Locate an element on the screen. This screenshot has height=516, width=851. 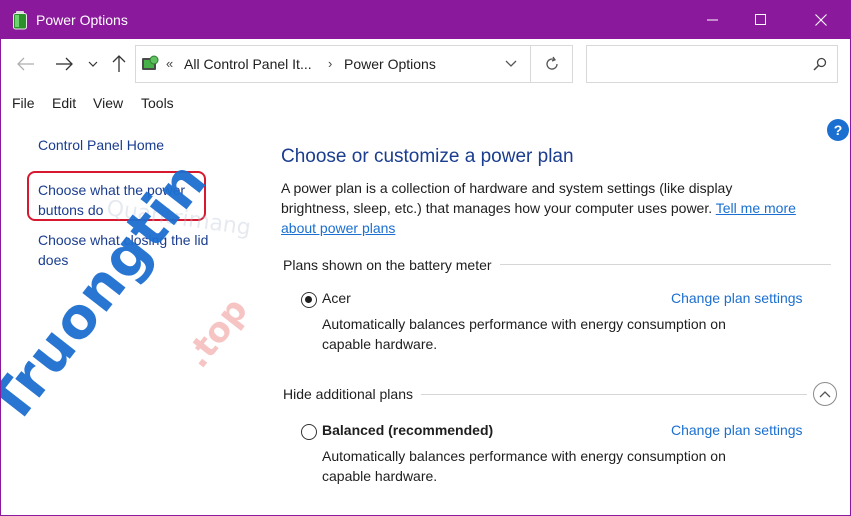
collapse-plans-button is located at coordinates (825, 394).